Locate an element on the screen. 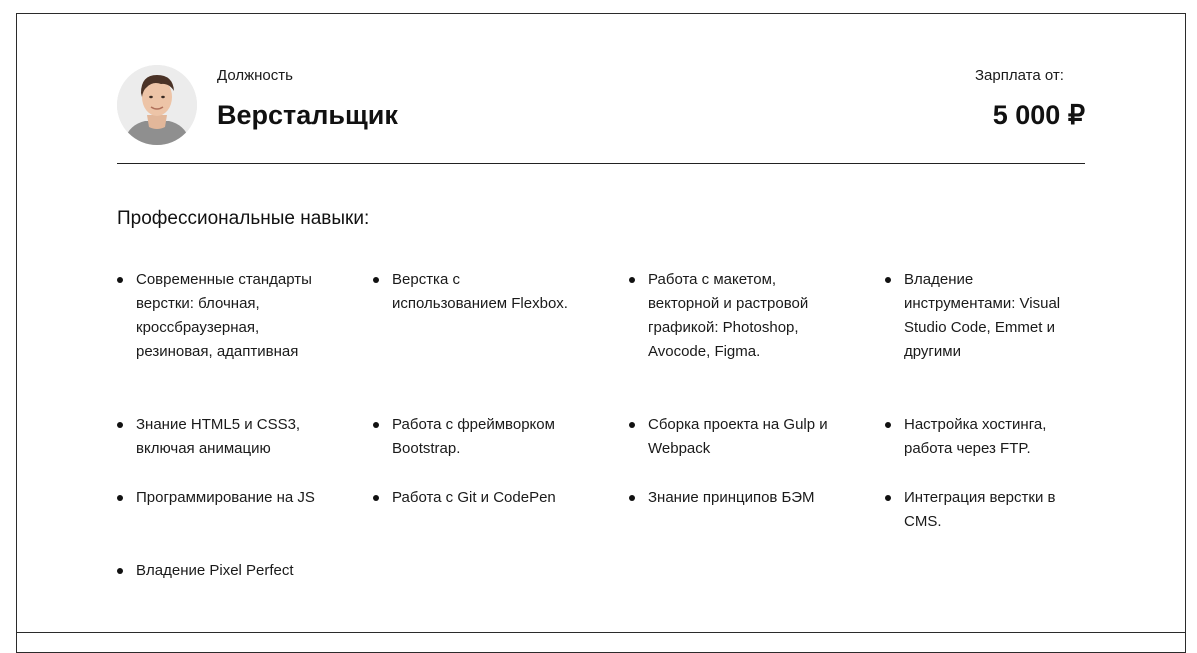  avatar is located at coordinates (157, 105).